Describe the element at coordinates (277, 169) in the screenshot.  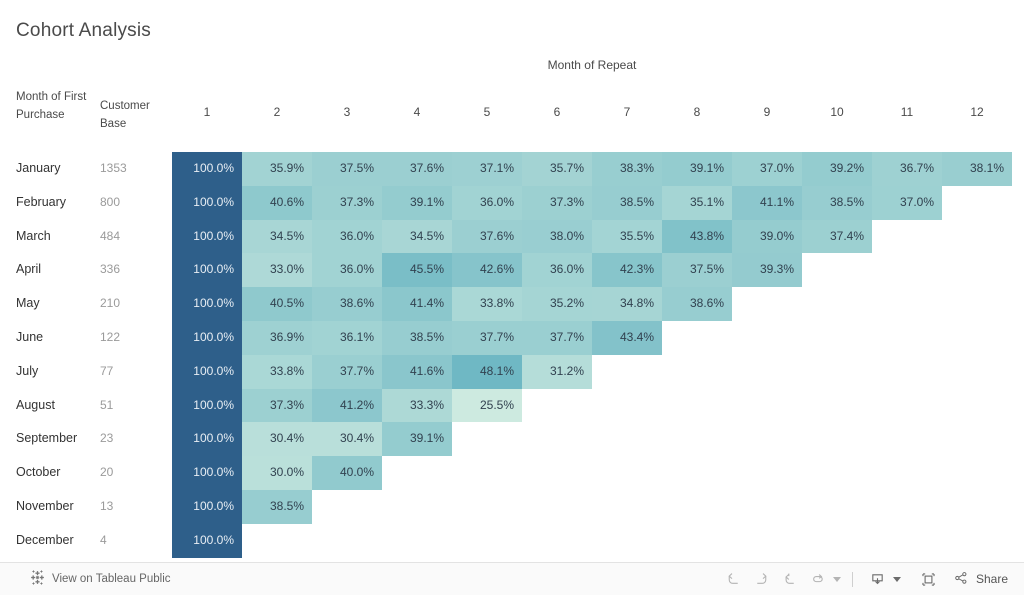
I see `heatmap-cell: 35.9%` at that location.